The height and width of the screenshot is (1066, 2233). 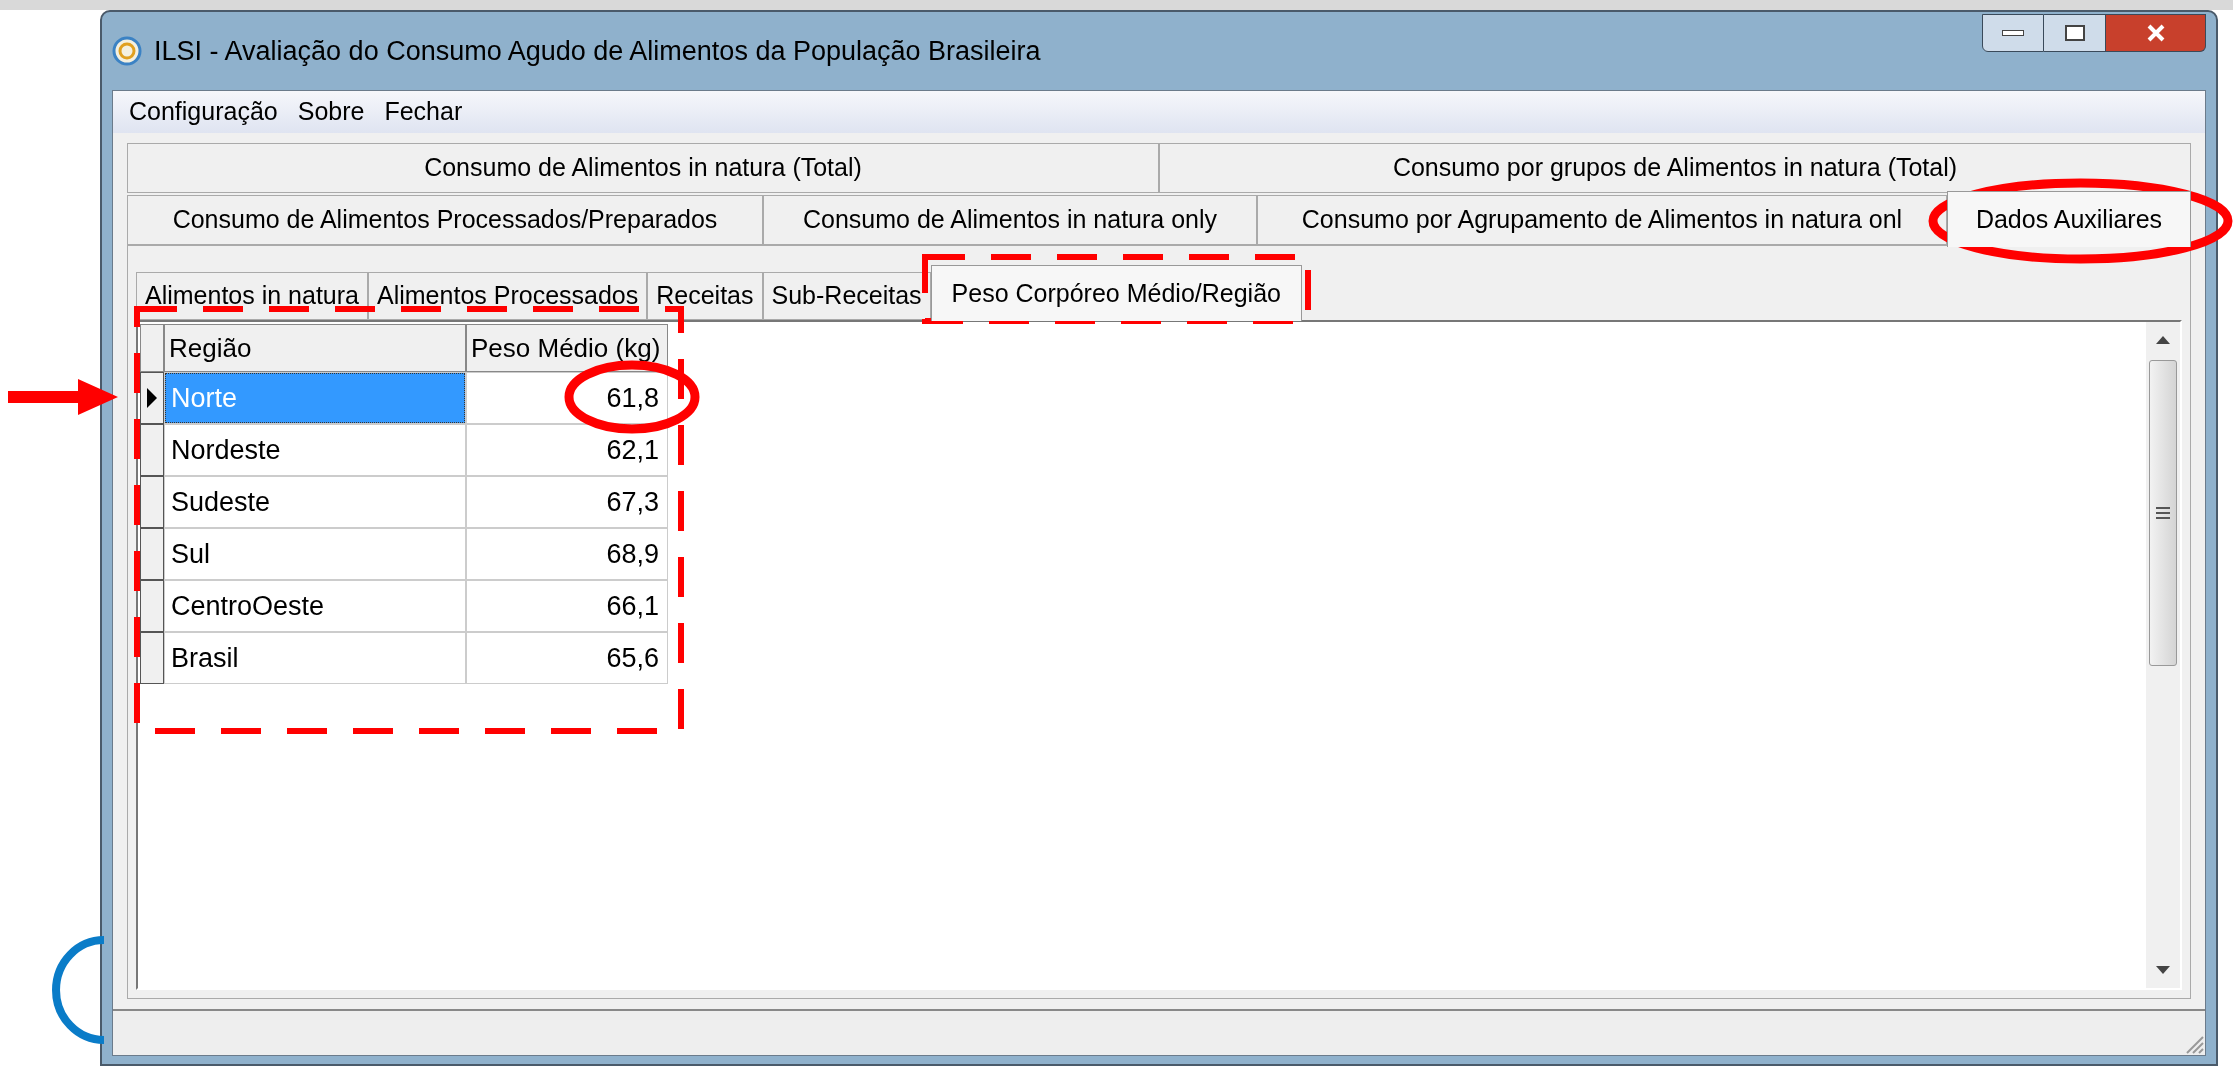 I want to click on window-title: ILSI - Avaliação do Consumo Agudo de Alimentos da População Brasileira, so click(x=597, y=51).